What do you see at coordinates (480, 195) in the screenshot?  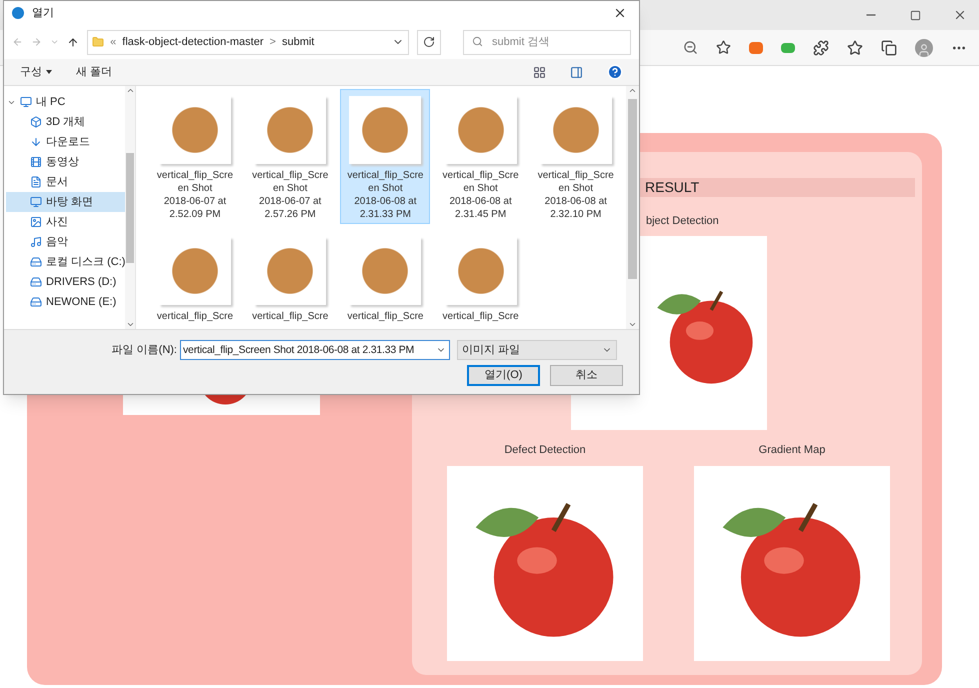 I see `file-name: vertical_flip_Scre en Shot 2018-06-08 at 2.31.45 PM` at bounding box center [480, 195].